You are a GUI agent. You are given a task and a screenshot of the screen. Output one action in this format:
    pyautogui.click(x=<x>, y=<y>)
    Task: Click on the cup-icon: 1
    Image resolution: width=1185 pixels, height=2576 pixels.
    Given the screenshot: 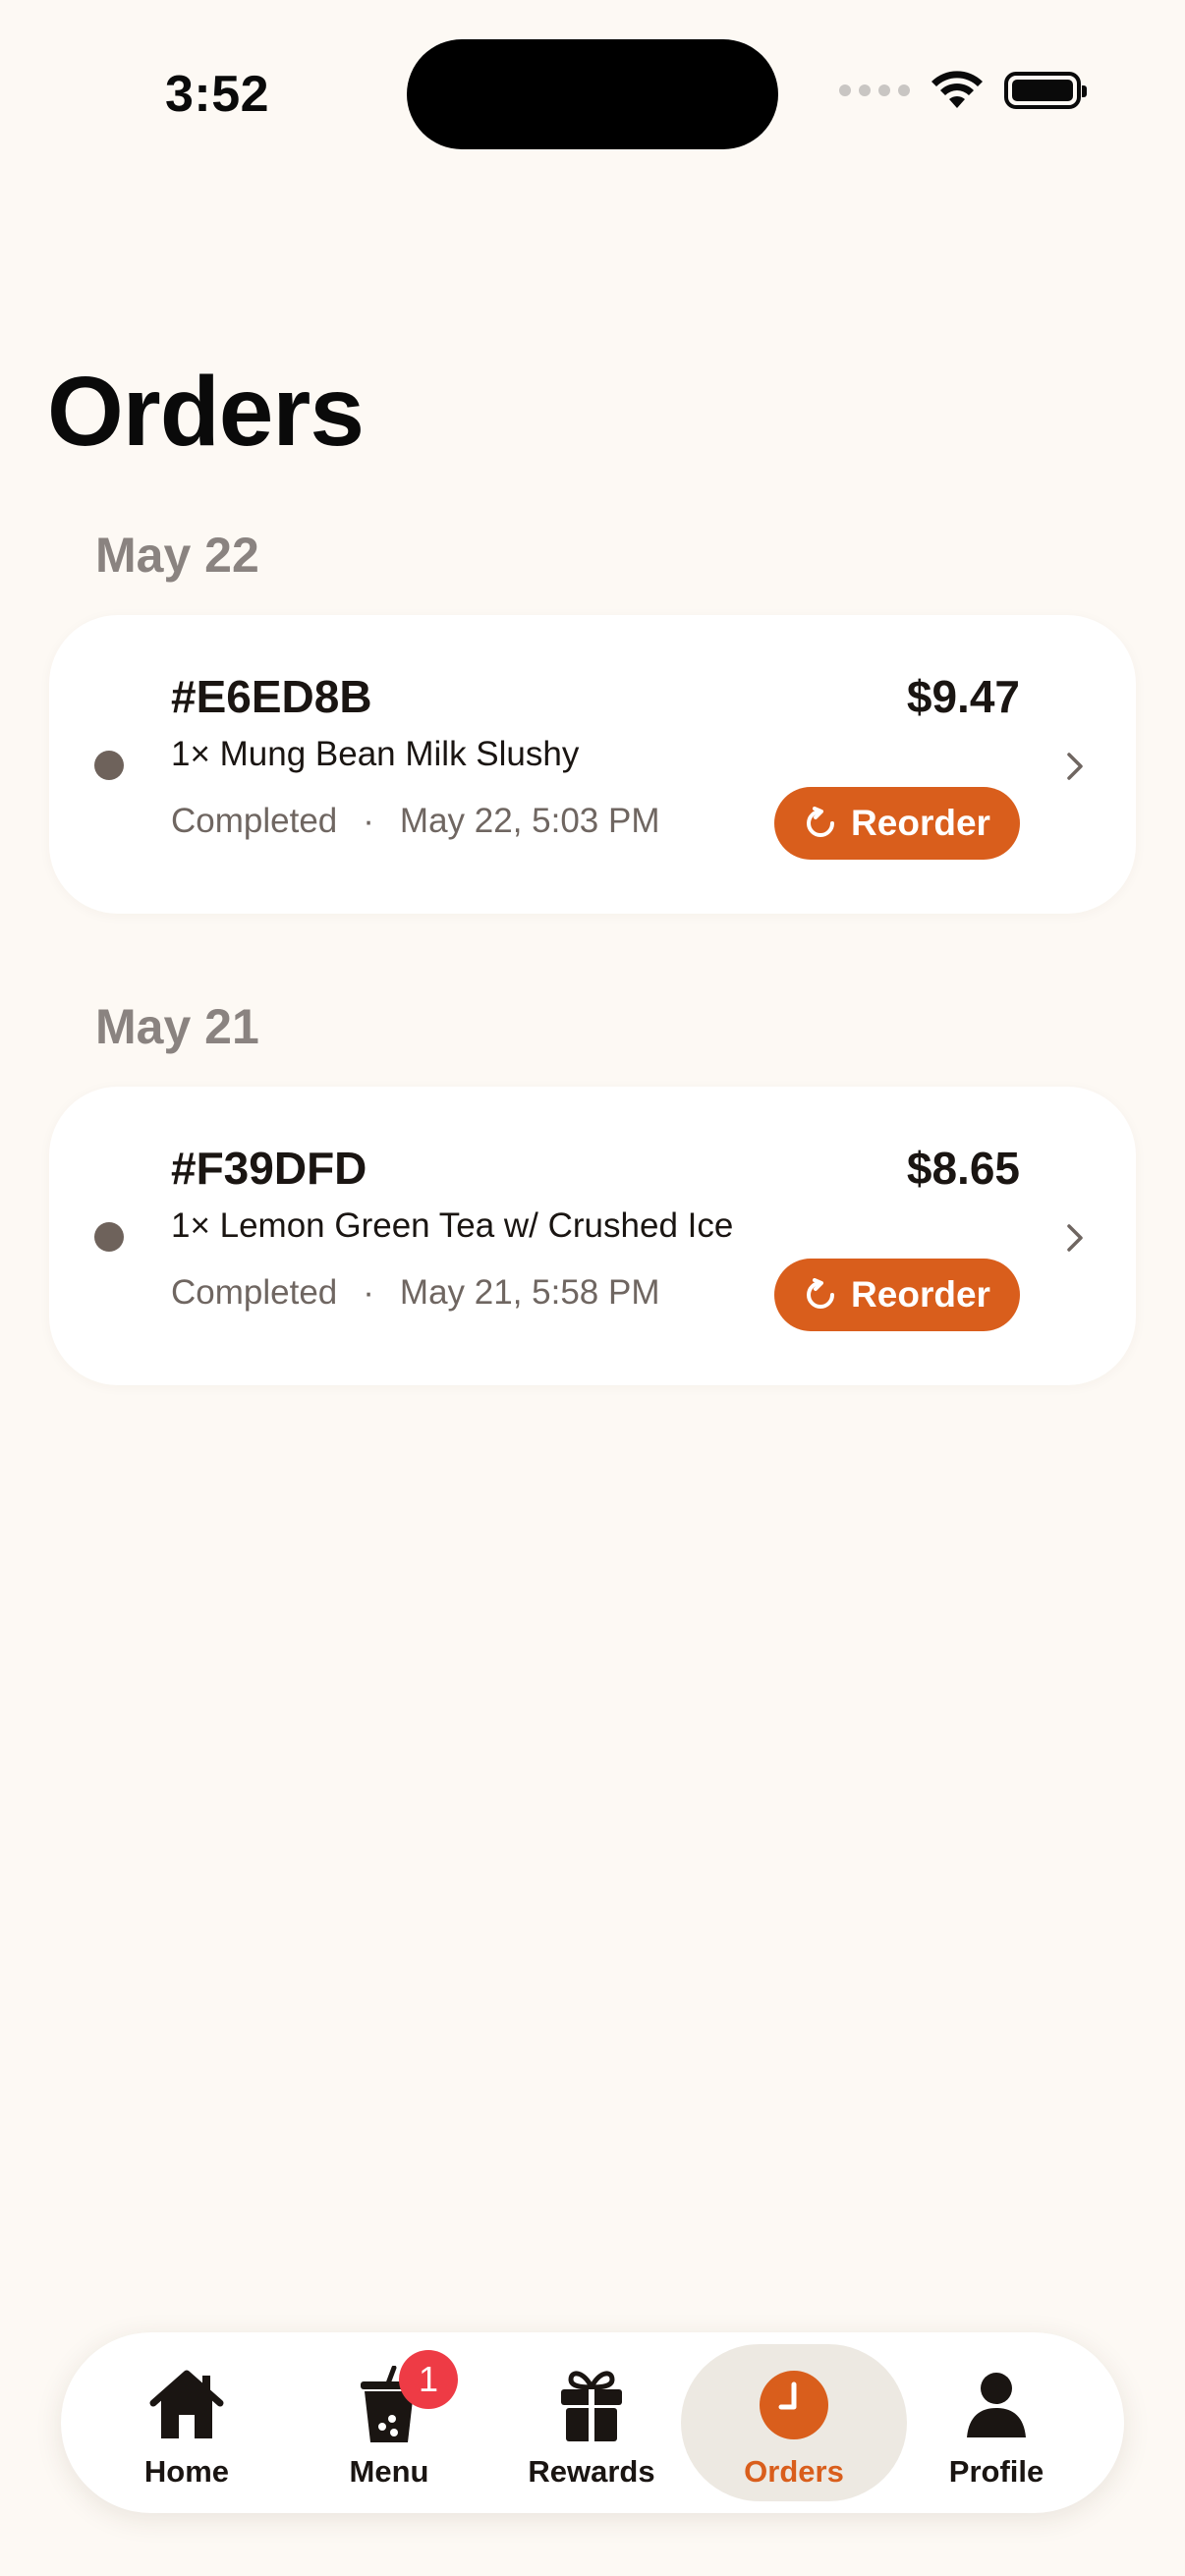 What is the action you would take?
    pyautogui.click(x=403, y=2398)
    